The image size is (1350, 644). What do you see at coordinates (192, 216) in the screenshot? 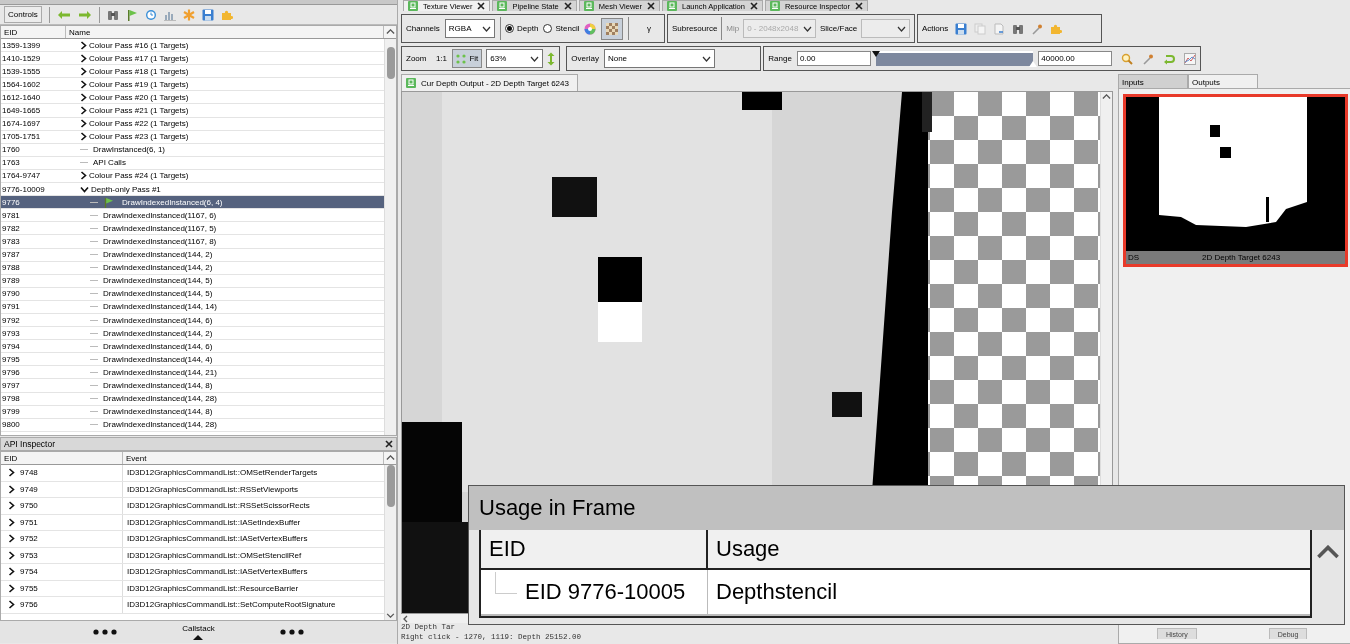
I see `event-row: 9781 DrawIndexedInstanced(1167, 6)` at bounding box center [192, 216].